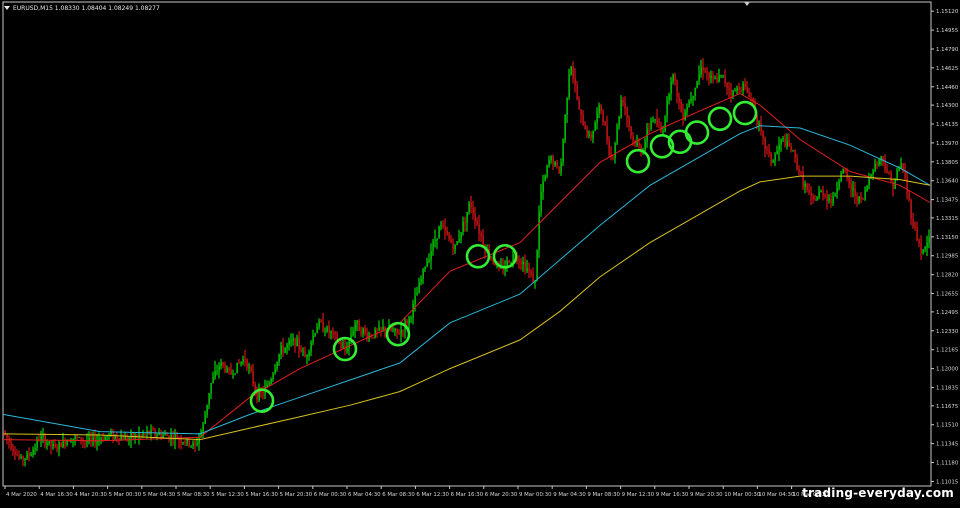 The image size is (960, 508). Describe the element at coordinates (638, 495) in the screenshot. I see `x-tick-label: 9 Mar 12:30` at that location.